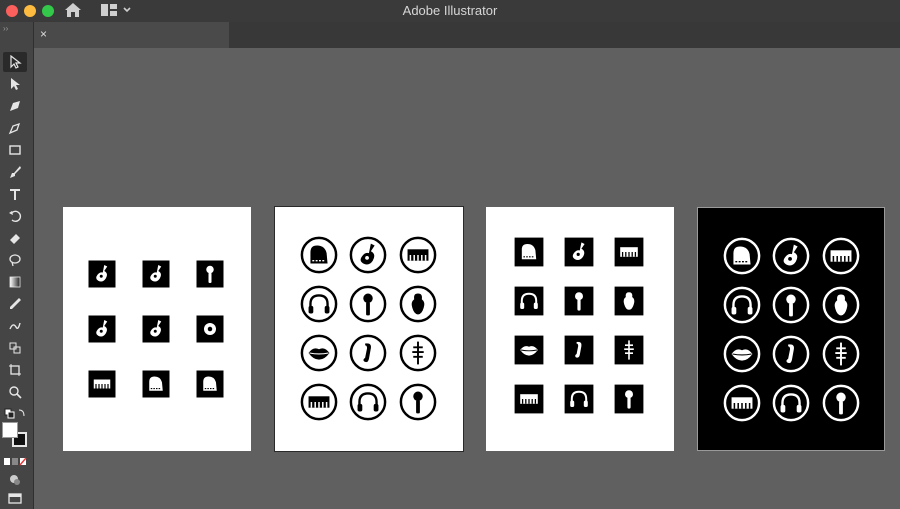 This screenshot has width=900, height=509. I want to click on zoom-tool-icon, so click(15, 392).